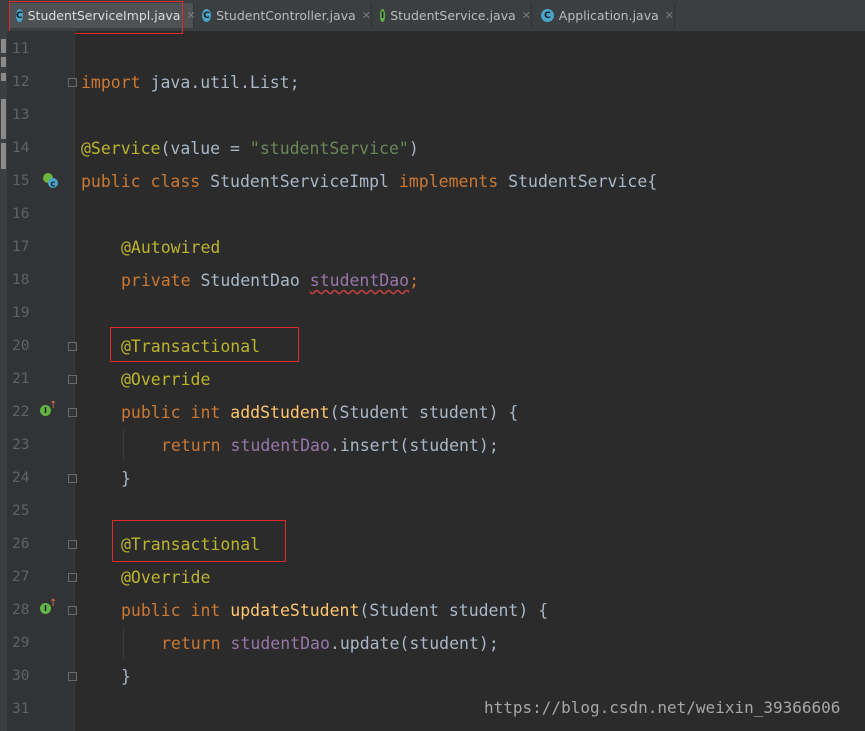  I want to click on code-line-21: @Override, so click(165, 379).